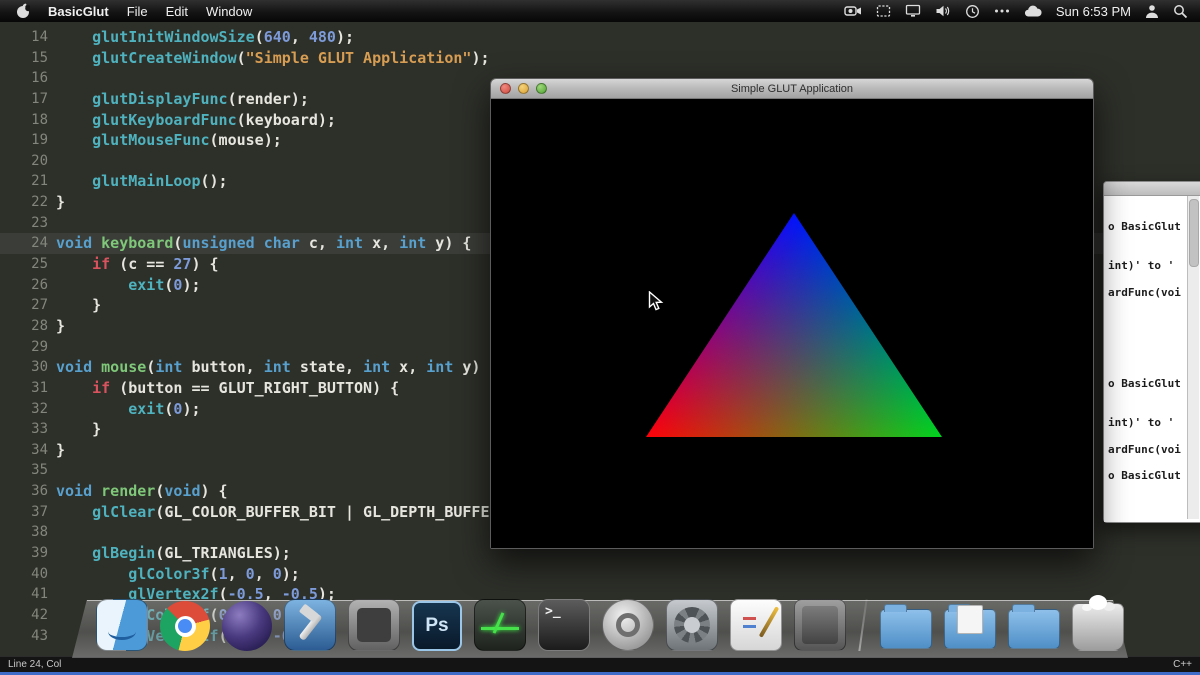 The height and width of the screenshot is (675, 1200). I want to click on editor-status-bar: Line 24, Col C++, so click(600, 664).